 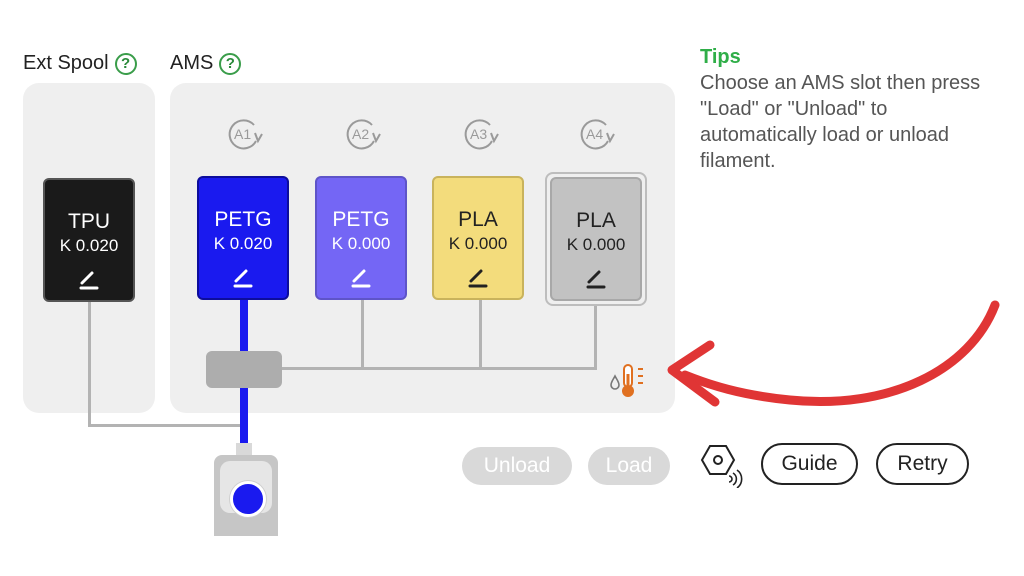 I want to click on slot-a3-label-icon: A3, so click(x=481, y=134).